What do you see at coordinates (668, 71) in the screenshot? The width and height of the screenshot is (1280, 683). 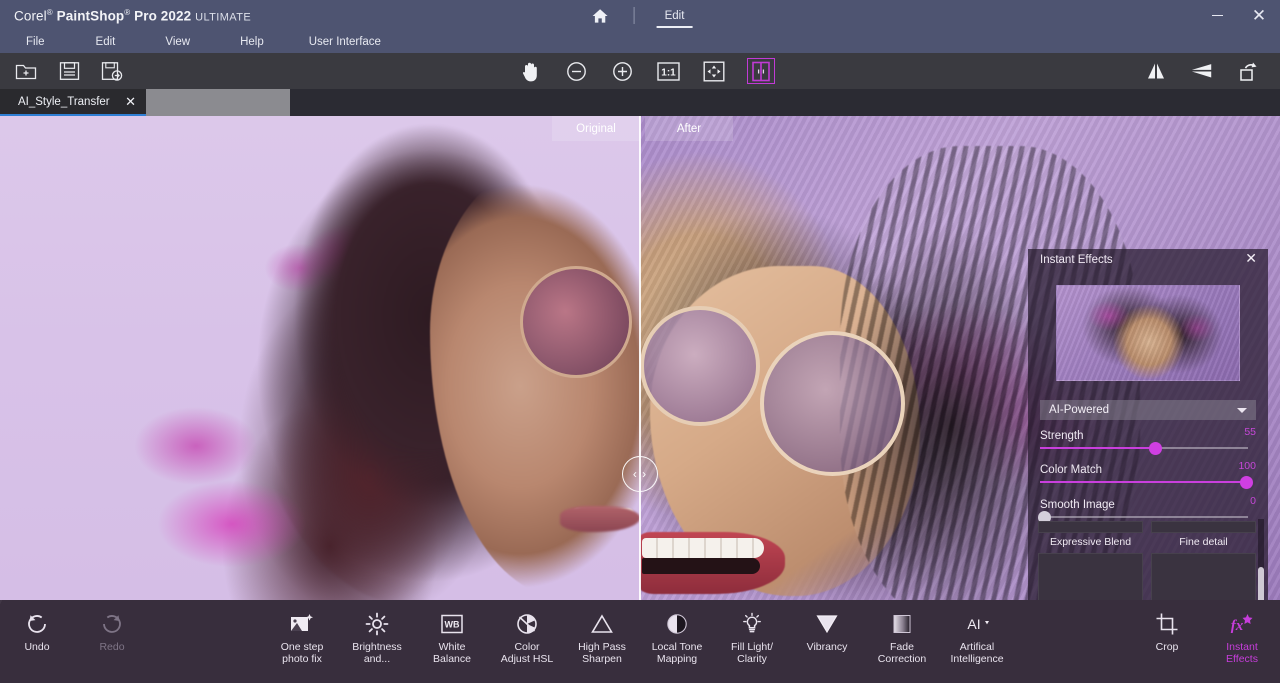 I see `zoom-actual-size-button: 1:1` at bounding box center [668, 71].